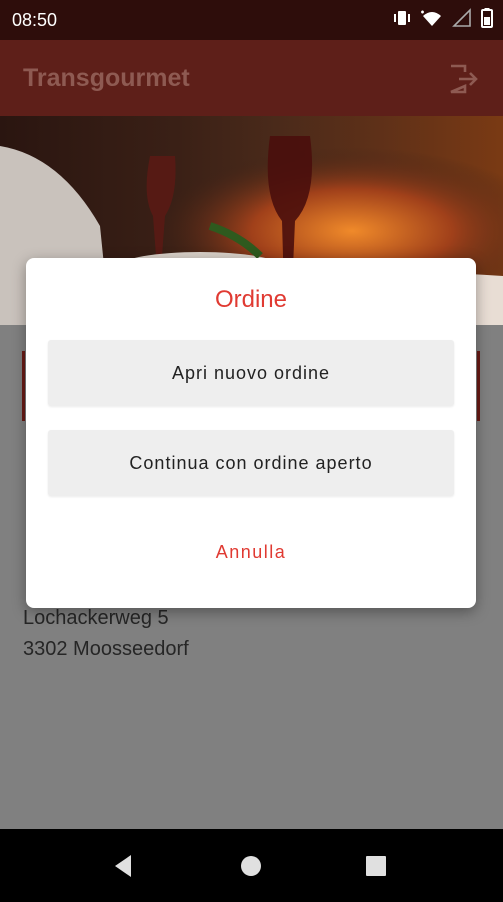 The height and width of the screenshot is (902, 503). Describe the element at coordinates (106, 649) in the screenshot. I see `address-city: 3302 Moosseedorf` at that location.